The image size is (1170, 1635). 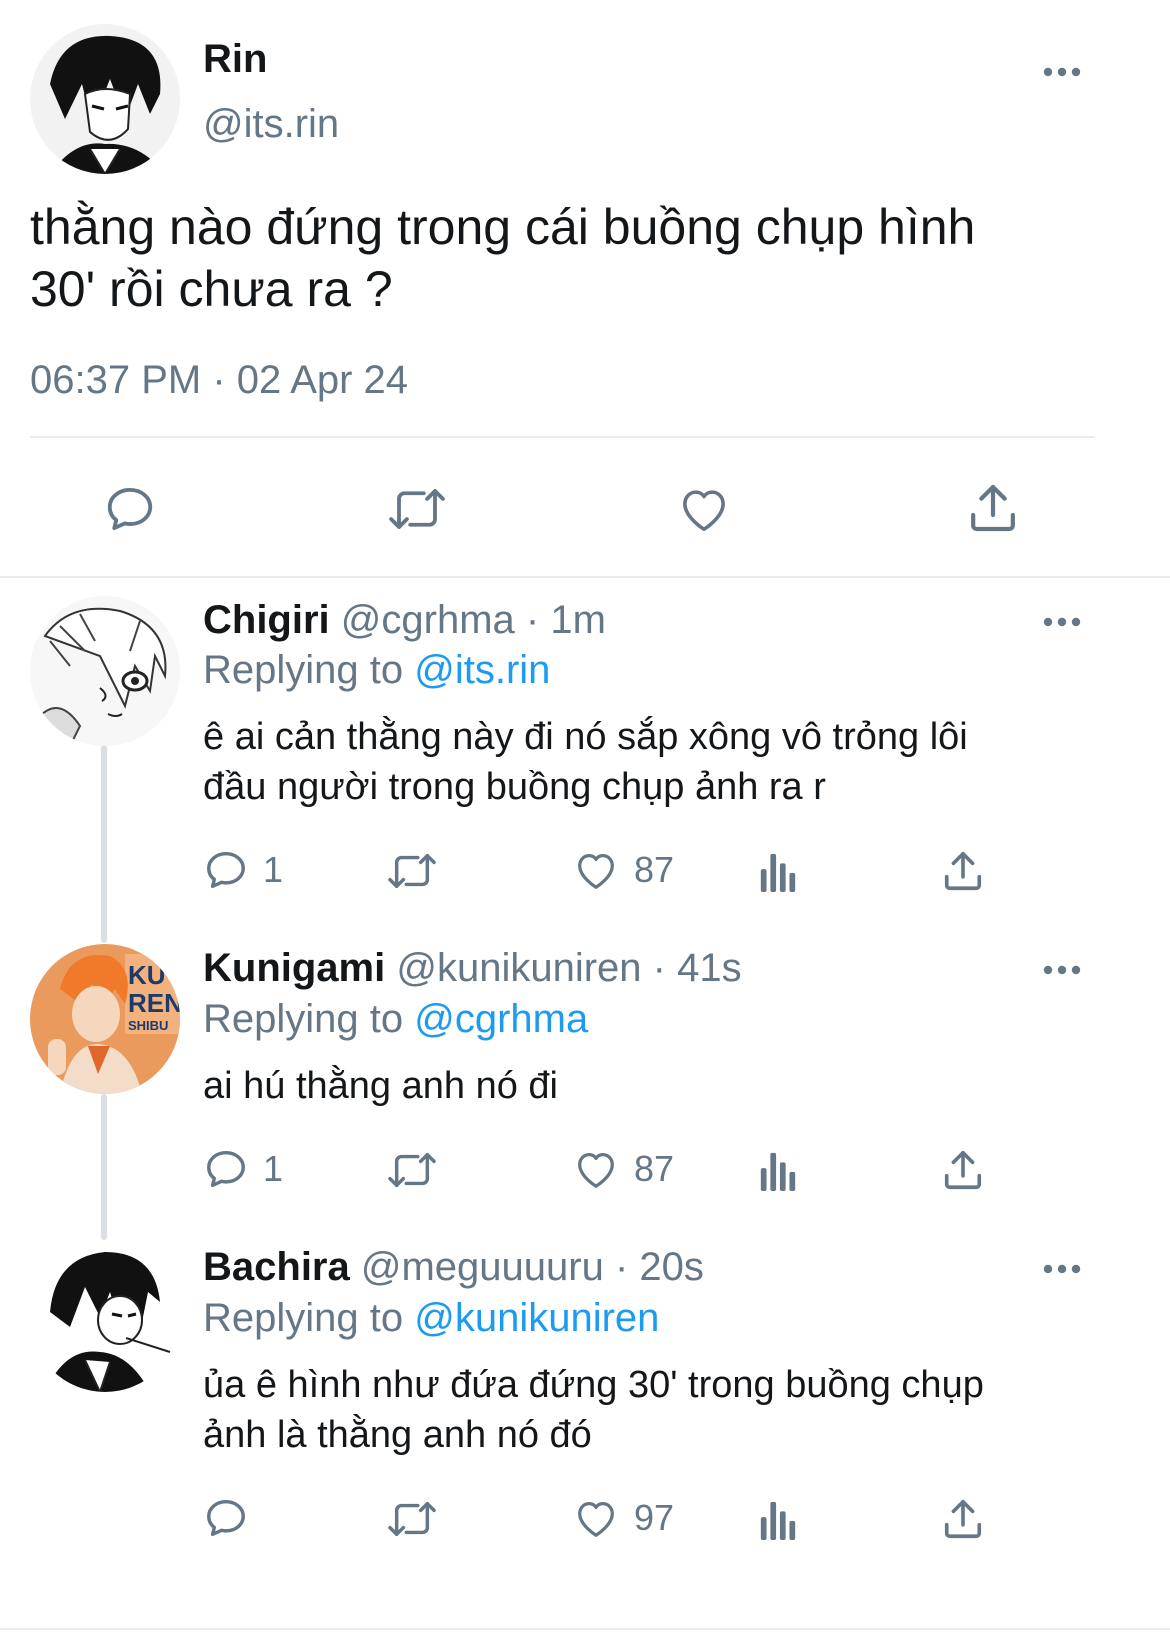 What do you see at coordinates (105, 1019) in the screenshot?
I see `avatar-kunigami: KU REN SHIBU` at bounding box center [105, 1019].